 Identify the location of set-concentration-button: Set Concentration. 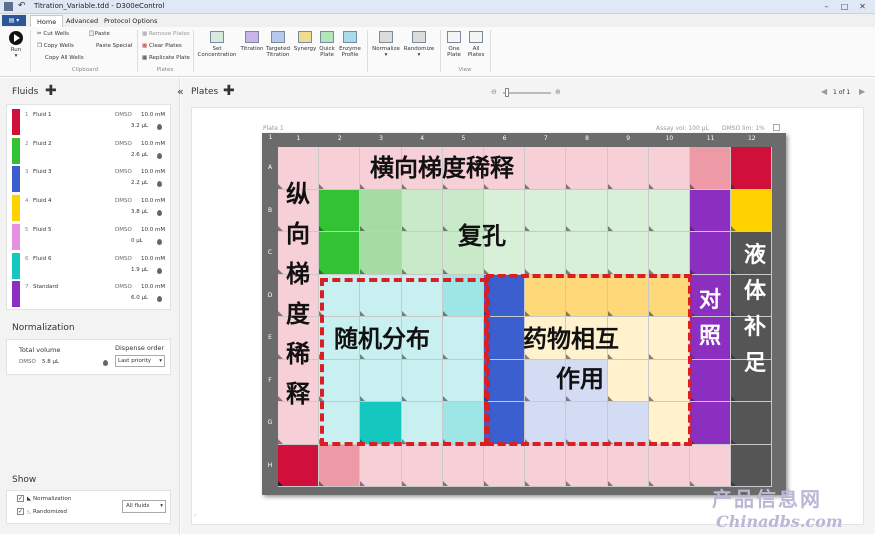
(217, 44).